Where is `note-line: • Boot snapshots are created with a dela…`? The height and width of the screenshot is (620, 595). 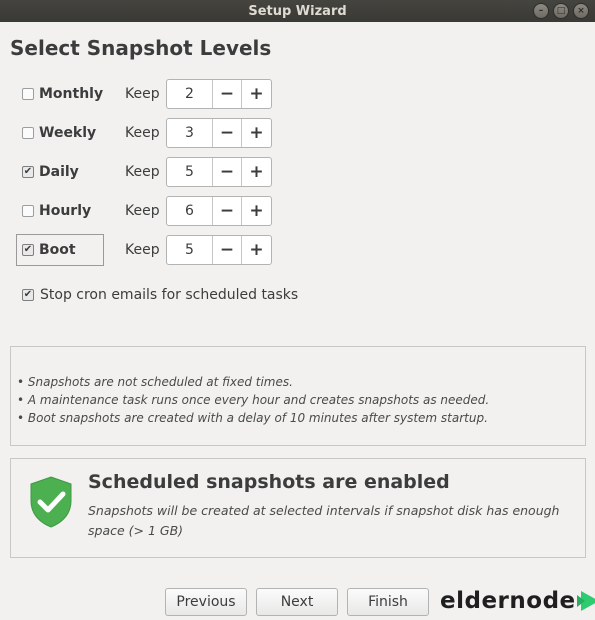
note-line: • Boot snapshots are created with a dela… is located at coordinates (252, 418).